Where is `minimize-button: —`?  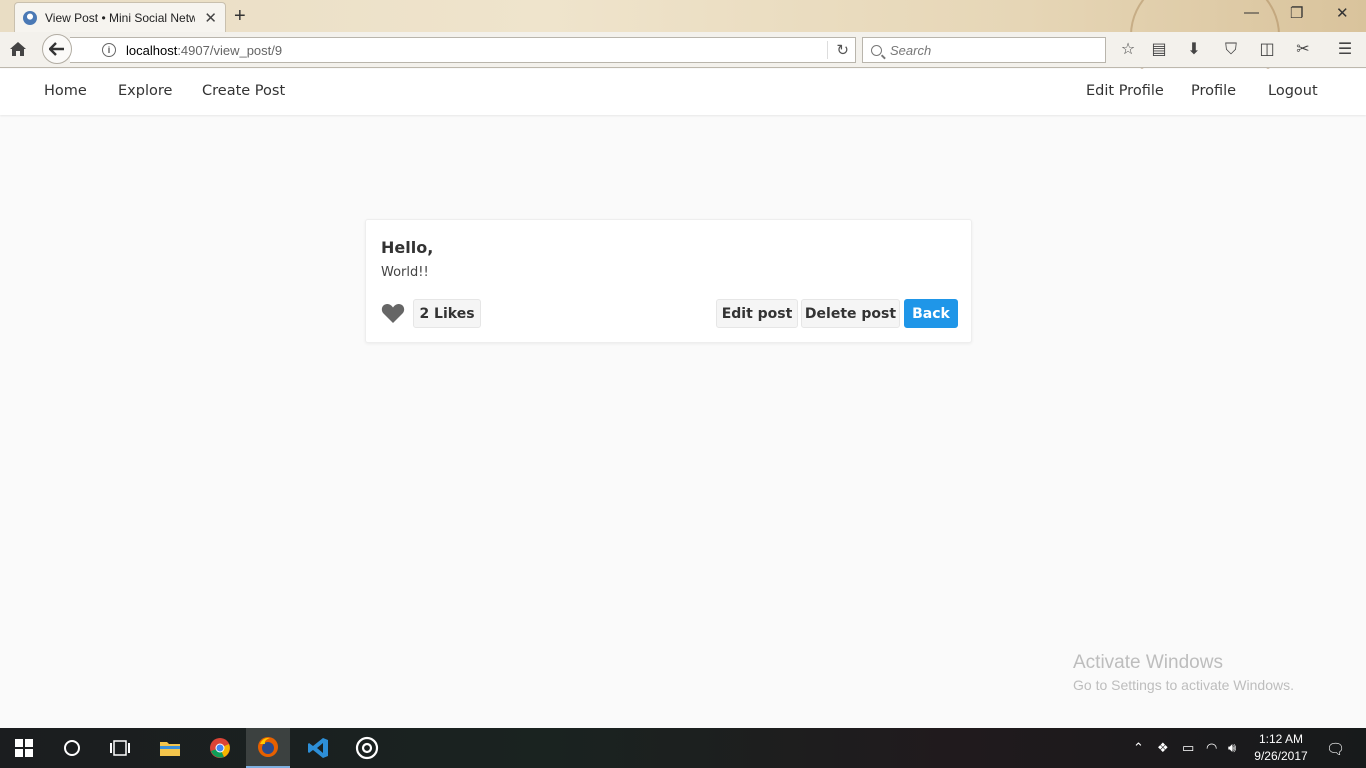 minimize-button: — is located at coordinates (1251, 12).